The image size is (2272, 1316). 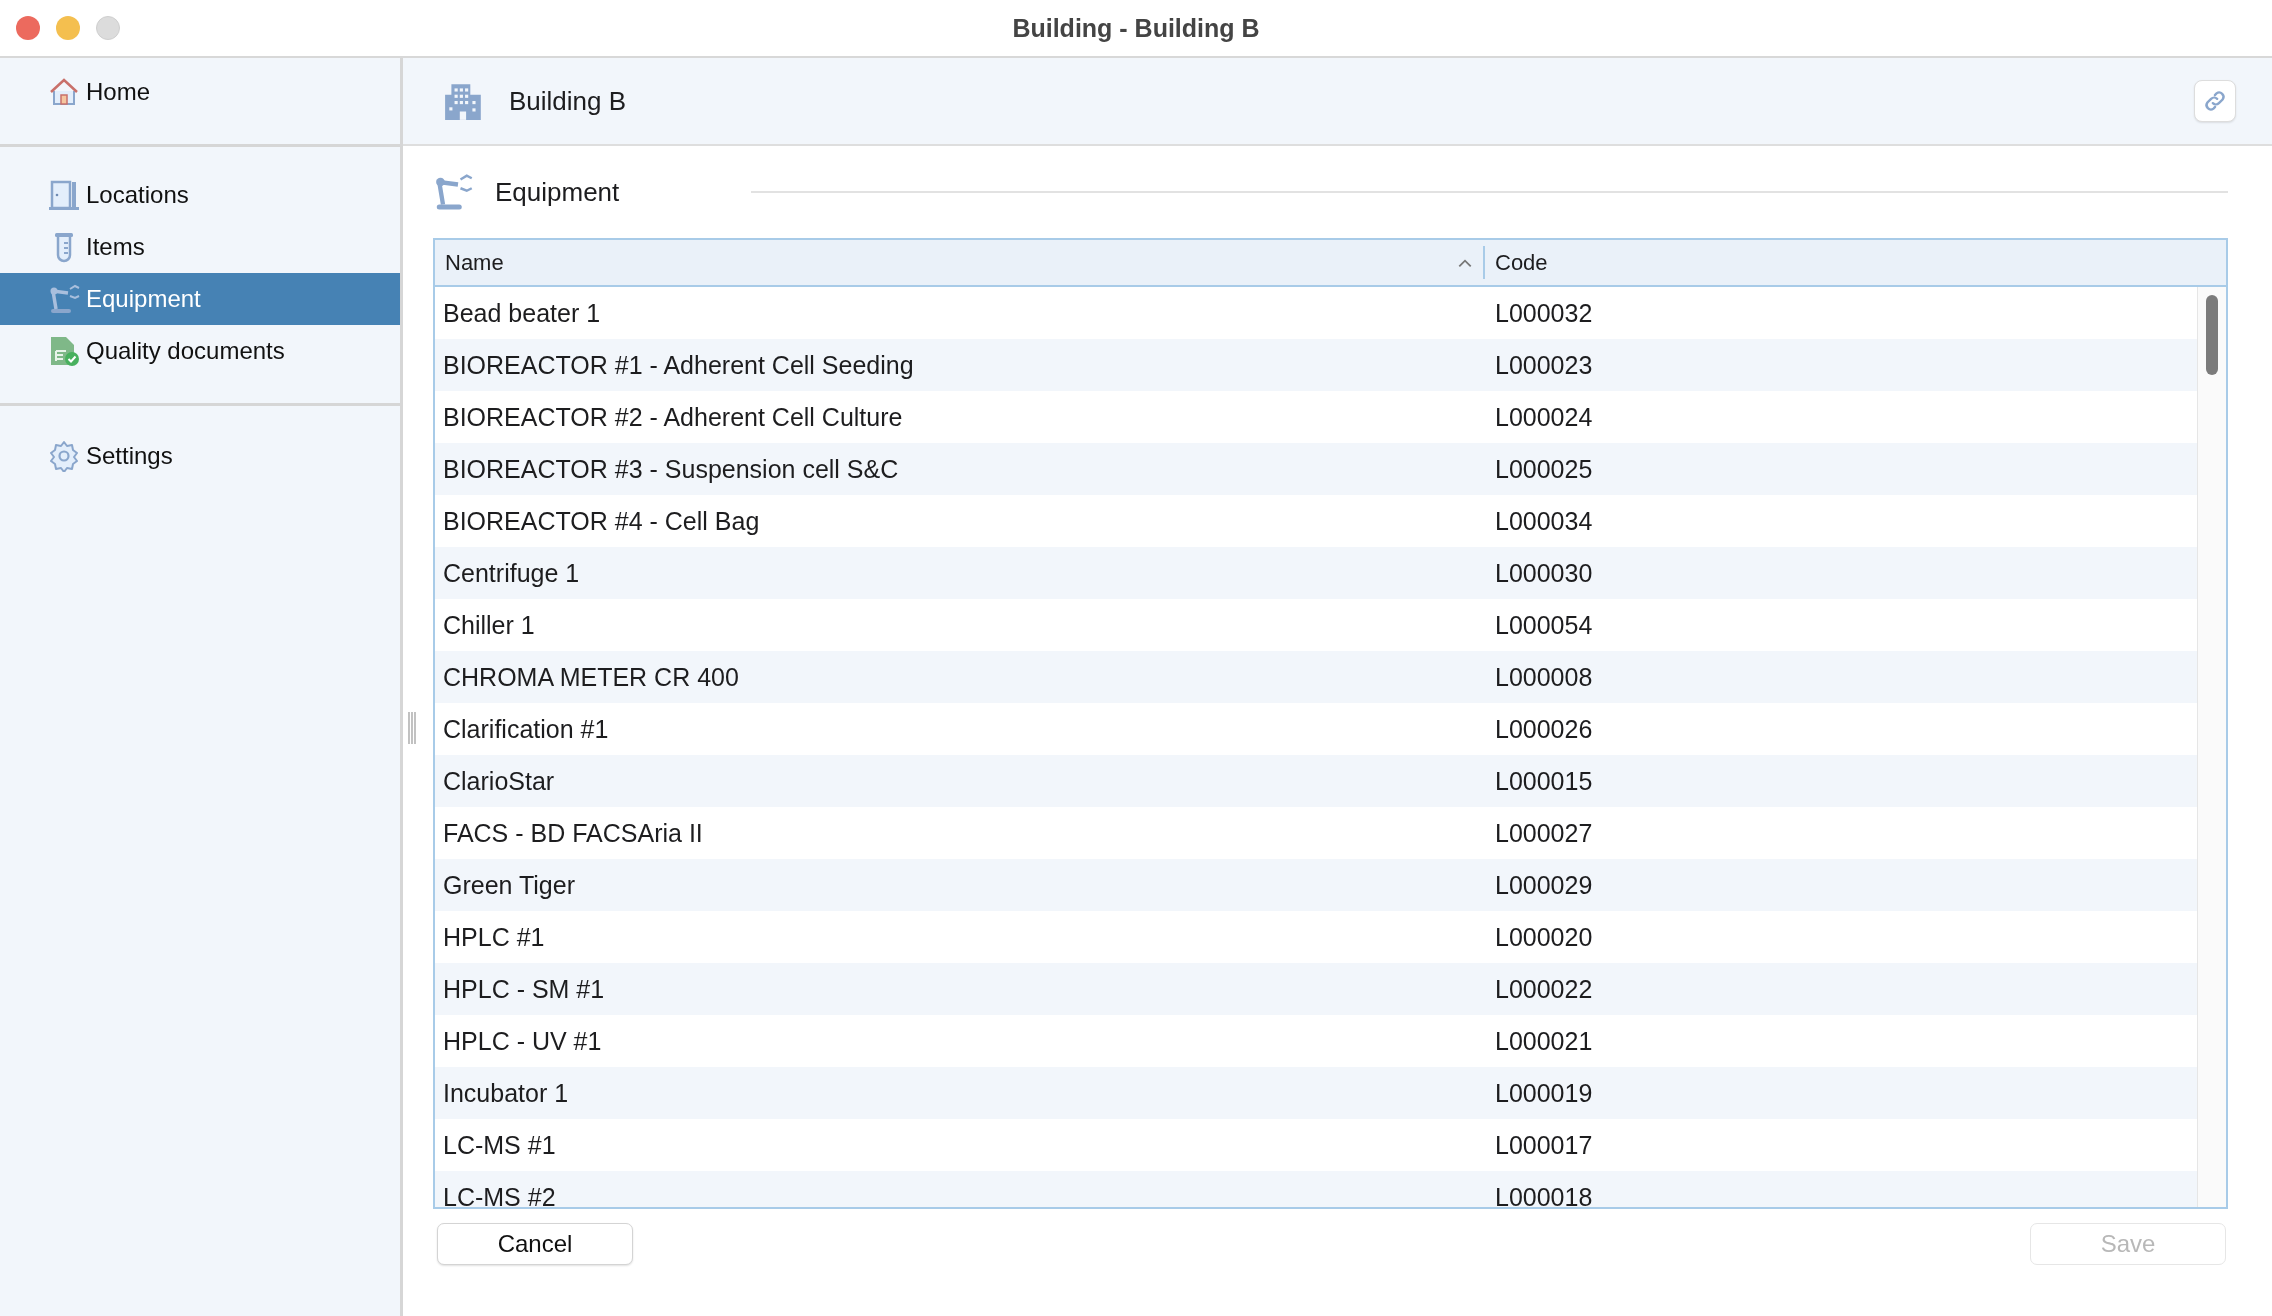 I want to click on table-row: BIOREACTOR #1 - Adherent Cell Seeding L000023, so click(x=1316, y=365).